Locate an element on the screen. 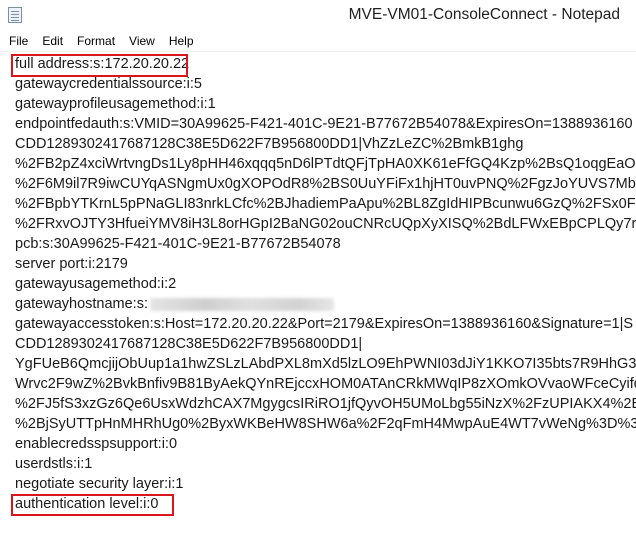 This screenshot has height=534, width=636. text-line: gatewayusagemethod:i:2 is located at coordinates (96, 284).